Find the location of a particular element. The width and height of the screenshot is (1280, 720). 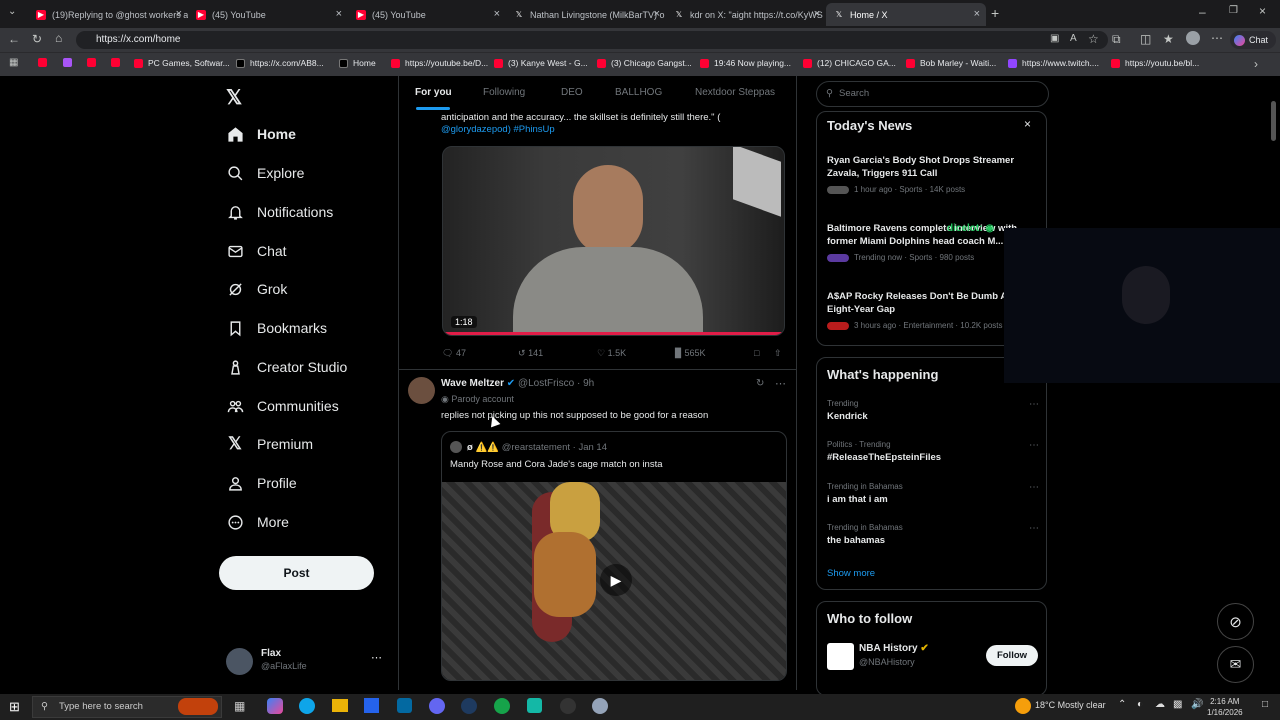

edge-icon is located at coordinates (307, 706).